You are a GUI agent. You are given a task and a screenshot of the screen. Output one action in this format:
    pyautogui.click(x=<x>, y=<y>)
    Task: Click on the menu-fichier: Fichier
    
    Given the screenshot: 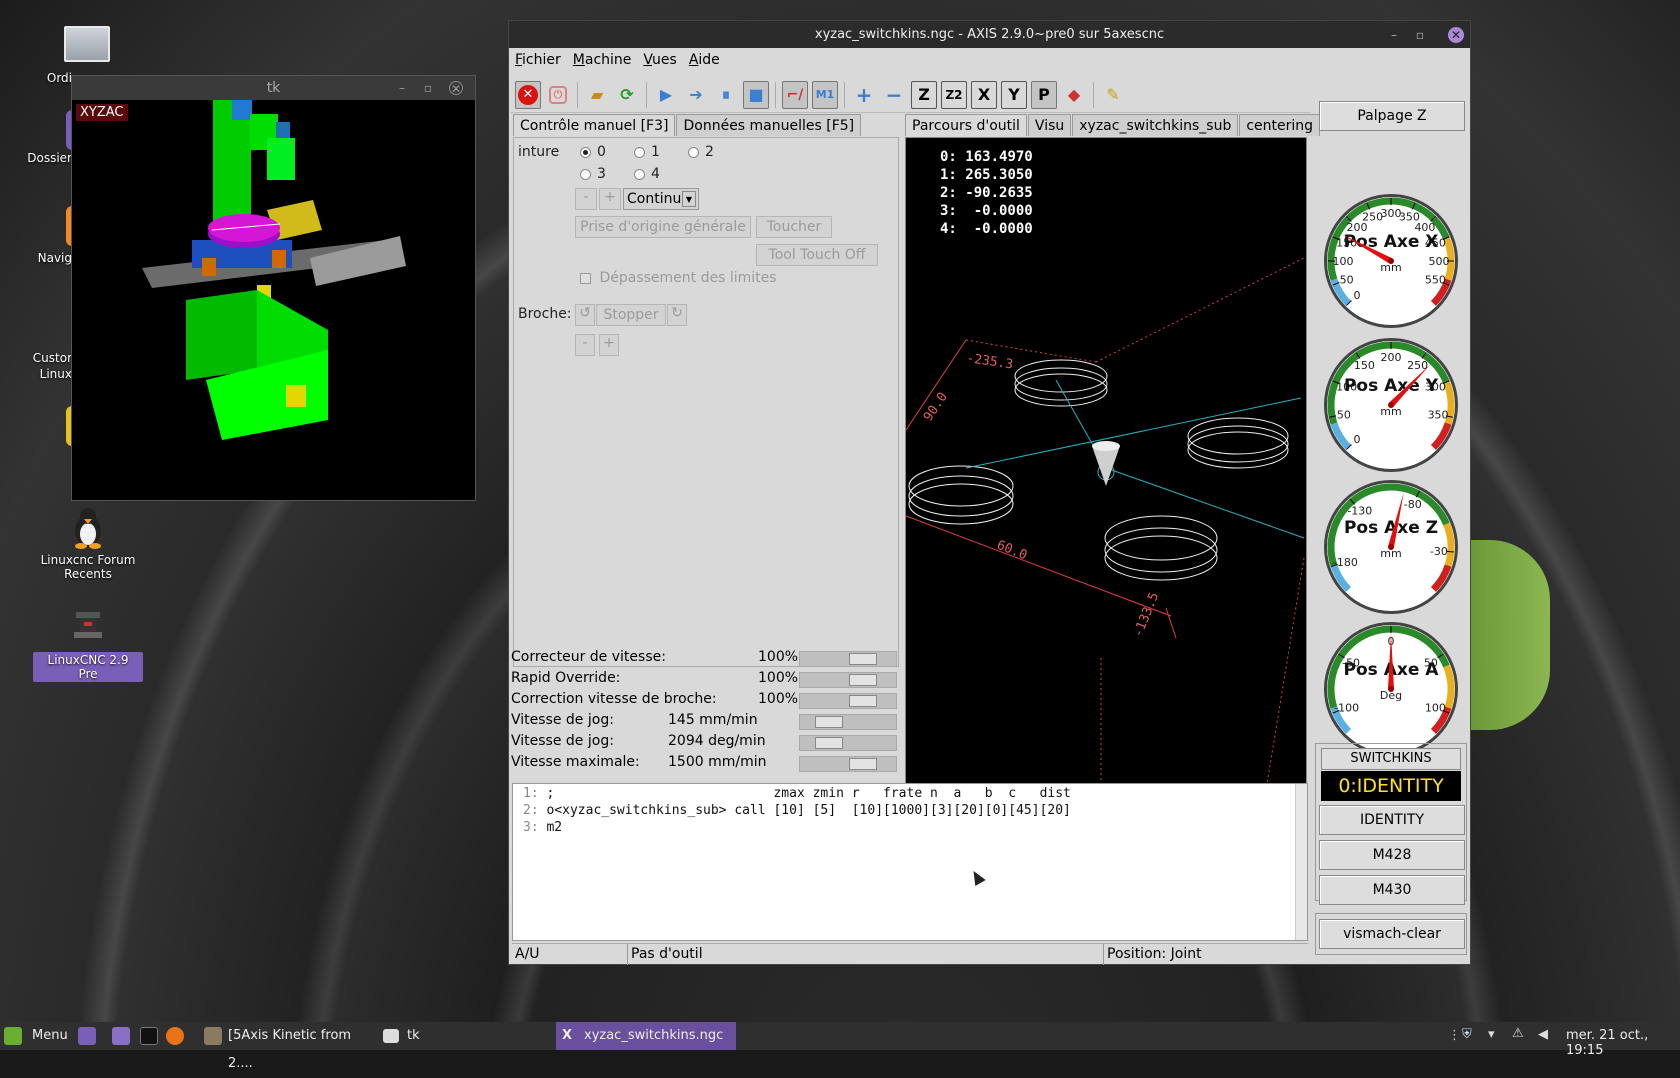 What is the action you would take?
    pyautogui.click(x=538, y=60)
    